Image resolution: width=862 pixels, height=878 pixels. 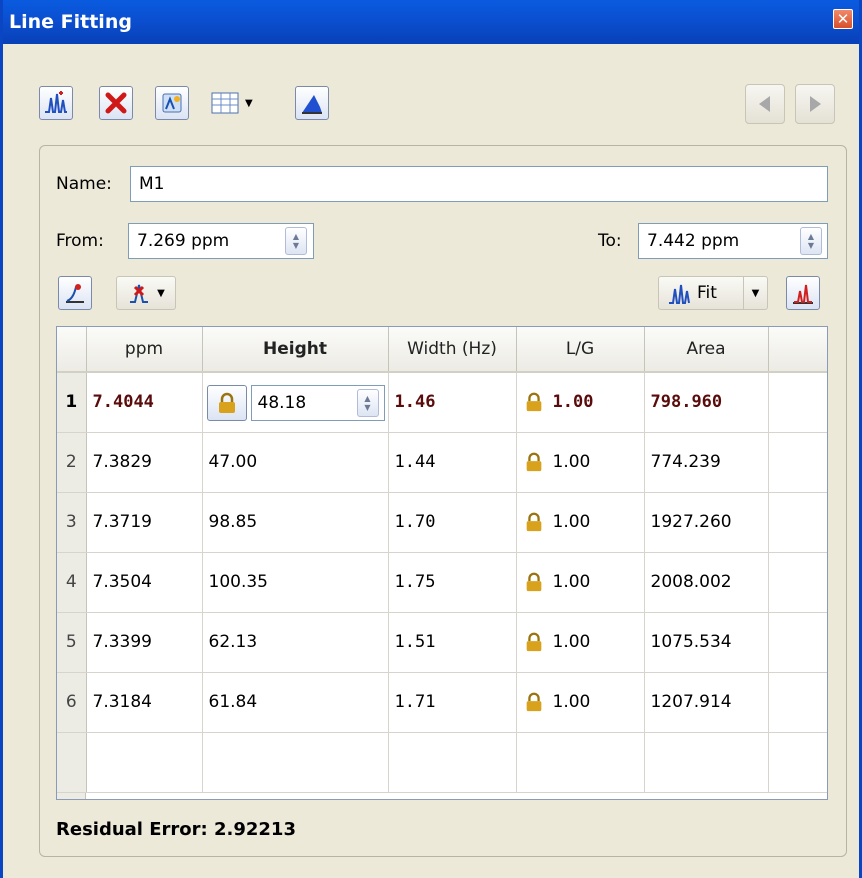 What do you see at coordinates (72, 402) in the screenshot?
I see `row-number: 1` at bounding box center [72, 402].